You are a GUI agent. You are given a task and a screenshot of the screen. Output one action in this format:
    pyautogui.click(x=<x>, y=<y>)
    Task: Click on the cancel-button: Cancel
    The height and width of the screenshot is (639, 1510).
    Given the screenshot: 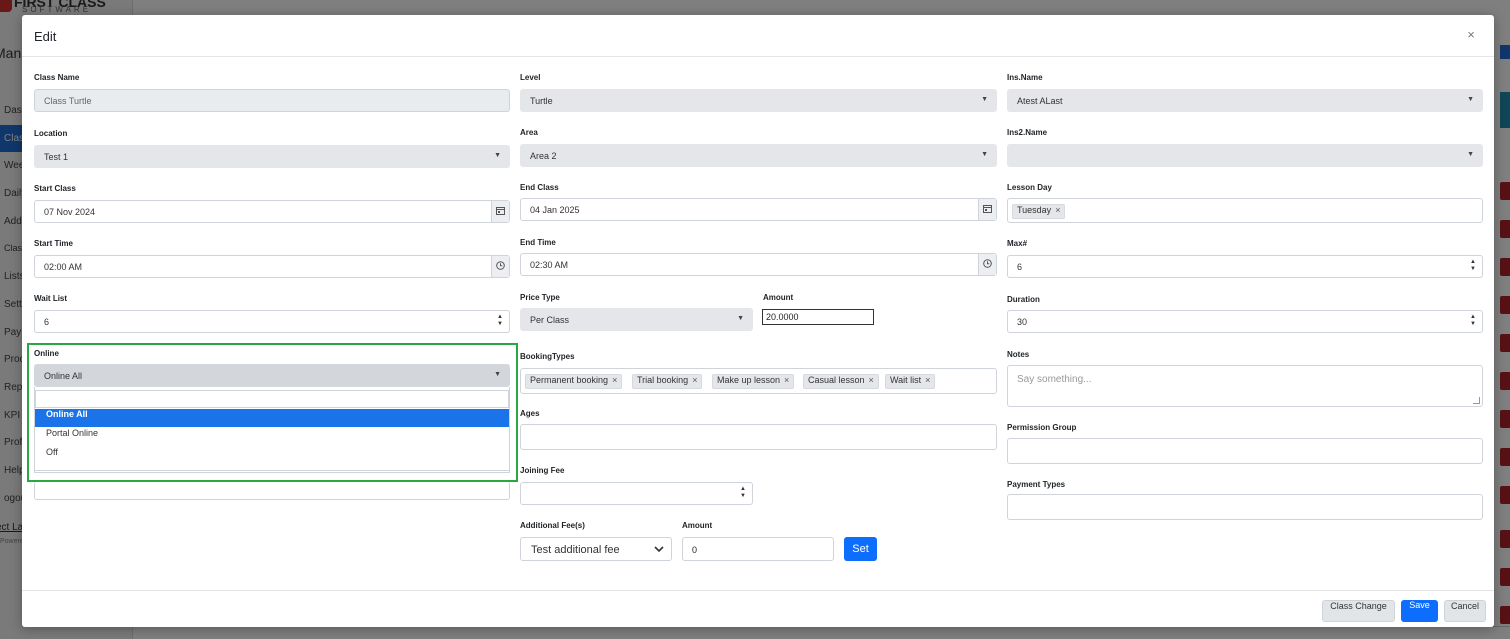 What is the action you would take?
    pyautogui.click(x=1465, y=611)
    